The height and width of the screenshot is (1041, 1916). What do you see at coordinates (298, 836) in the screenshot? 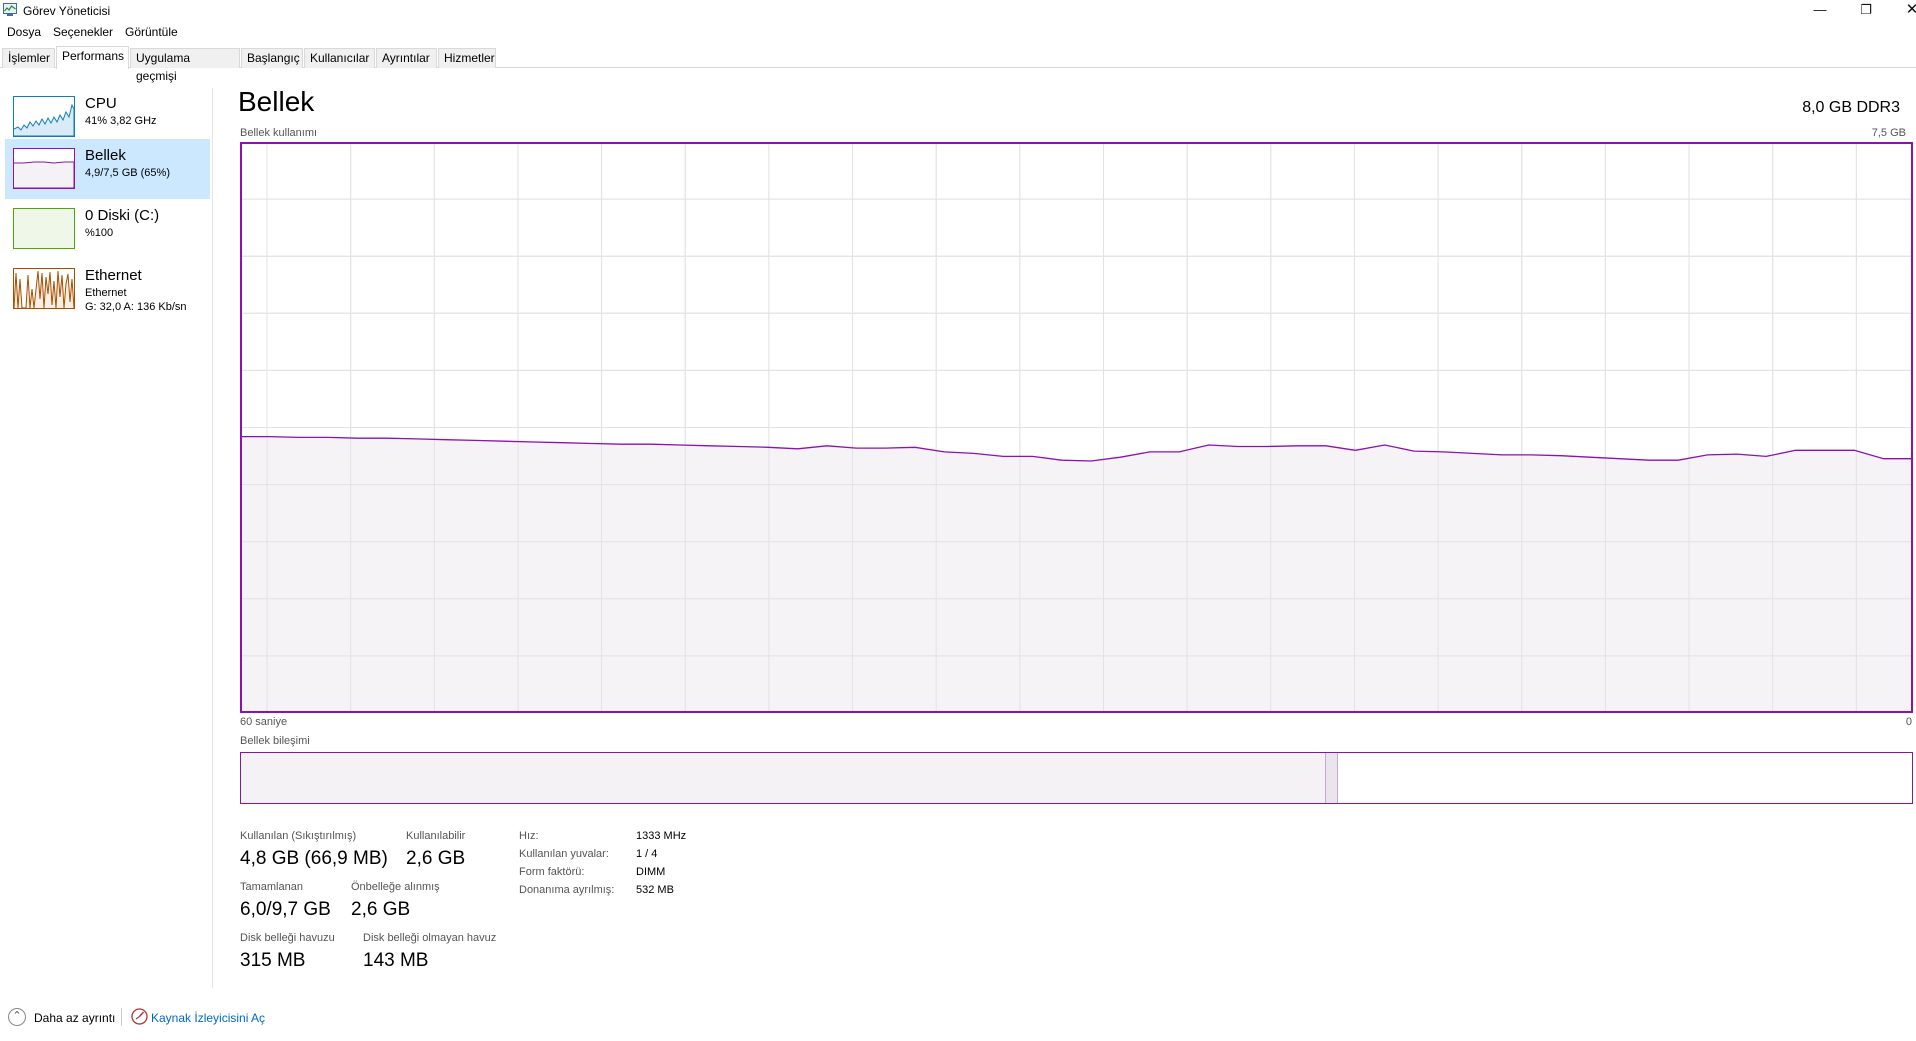
I see `stat-in-use-label: Kullanılan (Sıkıştırılmış)` at bounding box center [298, 836].